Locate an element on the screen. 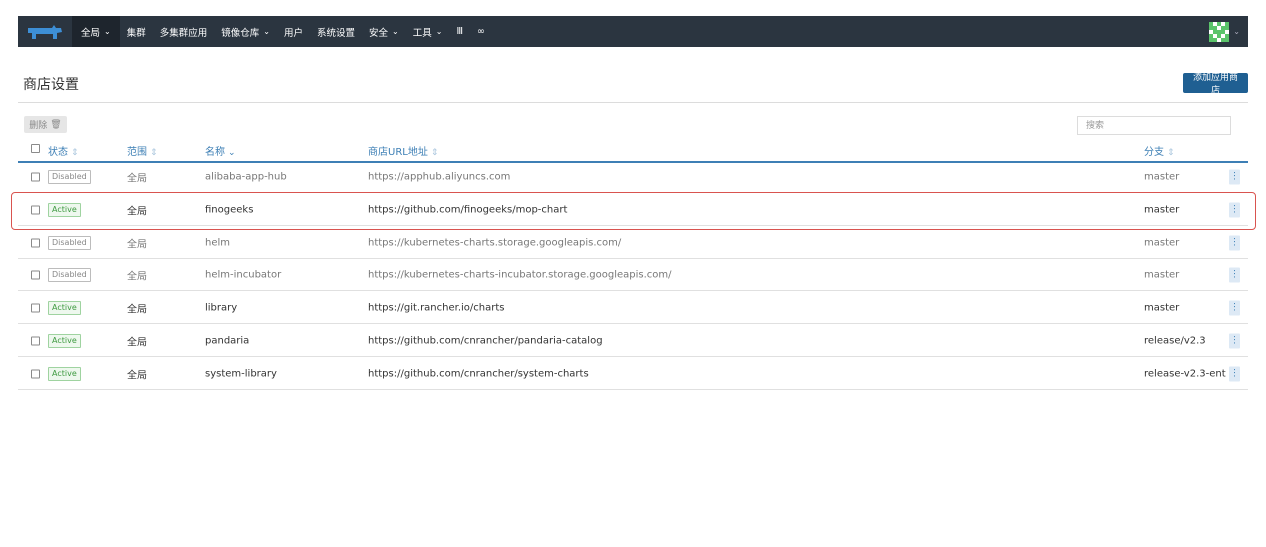 The width and height of the screenshot is (1266, 547). header-url: 商店URL地址 ⇕ is located at coordinates (403, 150).